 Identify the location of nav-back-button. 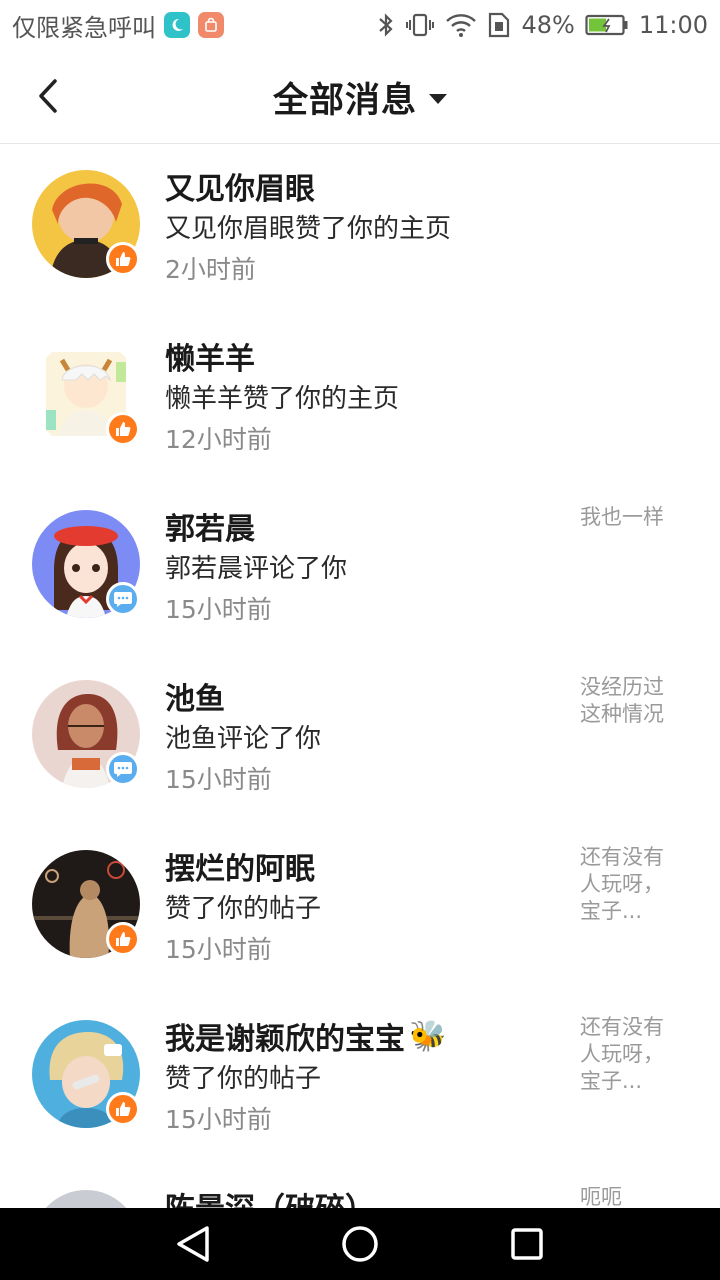
(193, 1244).